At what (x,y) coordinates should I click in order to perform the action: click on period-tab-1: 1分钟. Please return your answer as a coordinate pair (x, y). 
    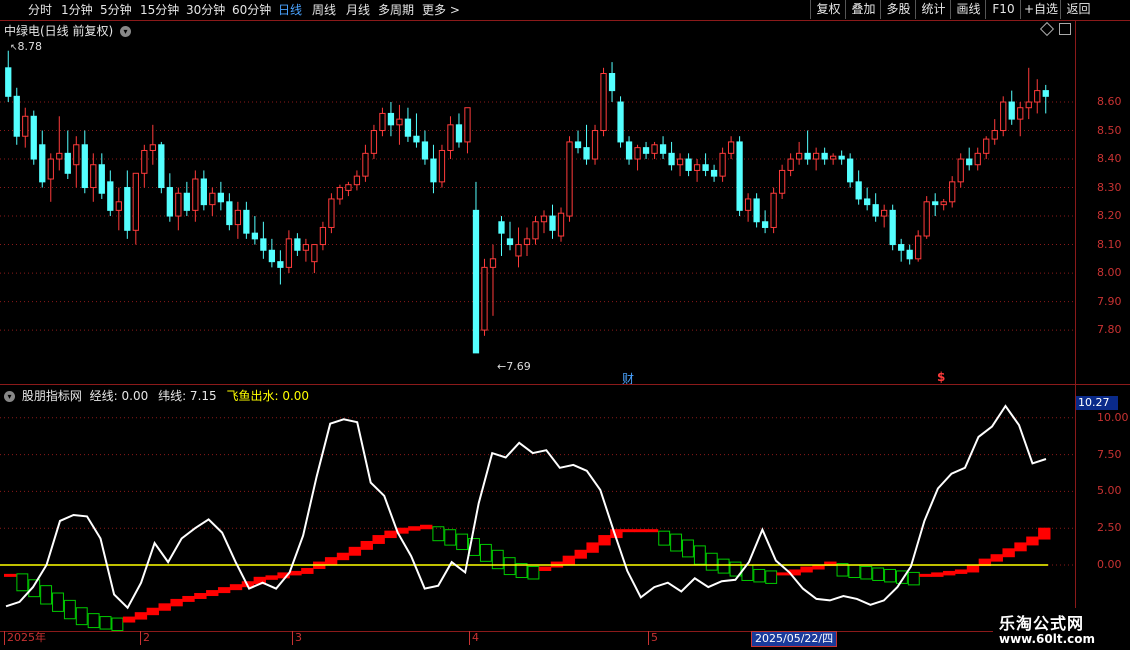
    Looking at the image, I should click on (77, 10).